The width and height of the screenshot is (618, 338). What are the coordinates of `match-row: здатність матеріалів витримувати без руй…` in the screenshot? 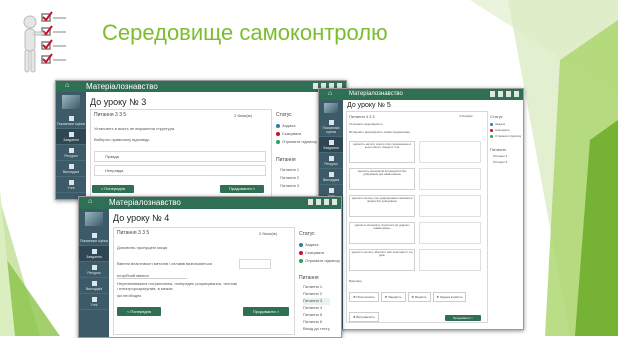 It's located at (416, 180).